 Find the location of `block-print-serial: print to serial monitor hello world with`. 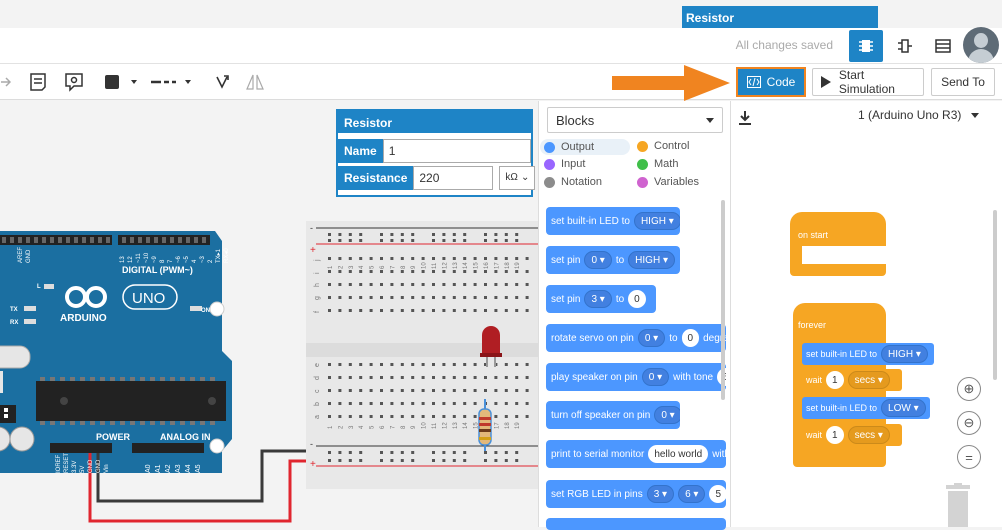

block-print-serial: print to serial monitor hello world with is located at coordinates (636, 454).